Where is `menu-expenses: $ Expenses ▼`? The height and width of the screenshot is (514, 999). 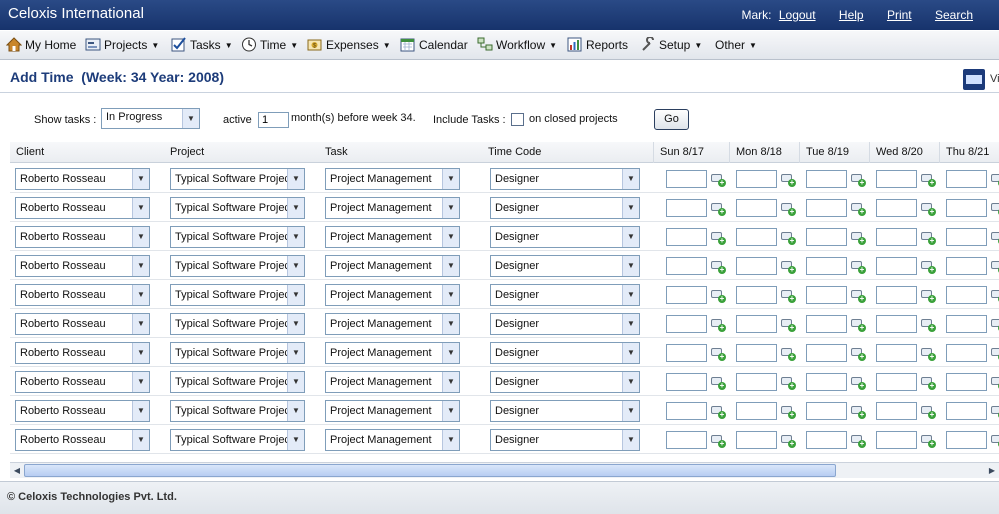
menu-expenses: $ Expenses ▼ is located at coordinates (349, 46).